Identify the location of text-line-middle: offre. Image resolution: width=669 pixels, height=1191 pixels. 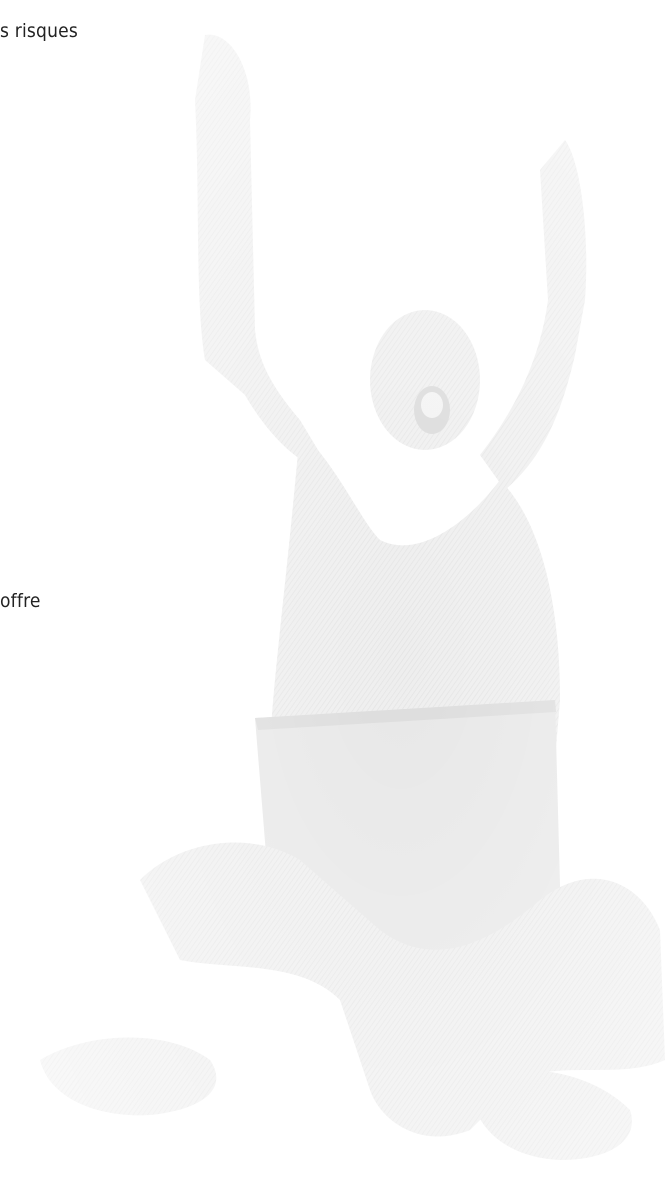
(20, 601).